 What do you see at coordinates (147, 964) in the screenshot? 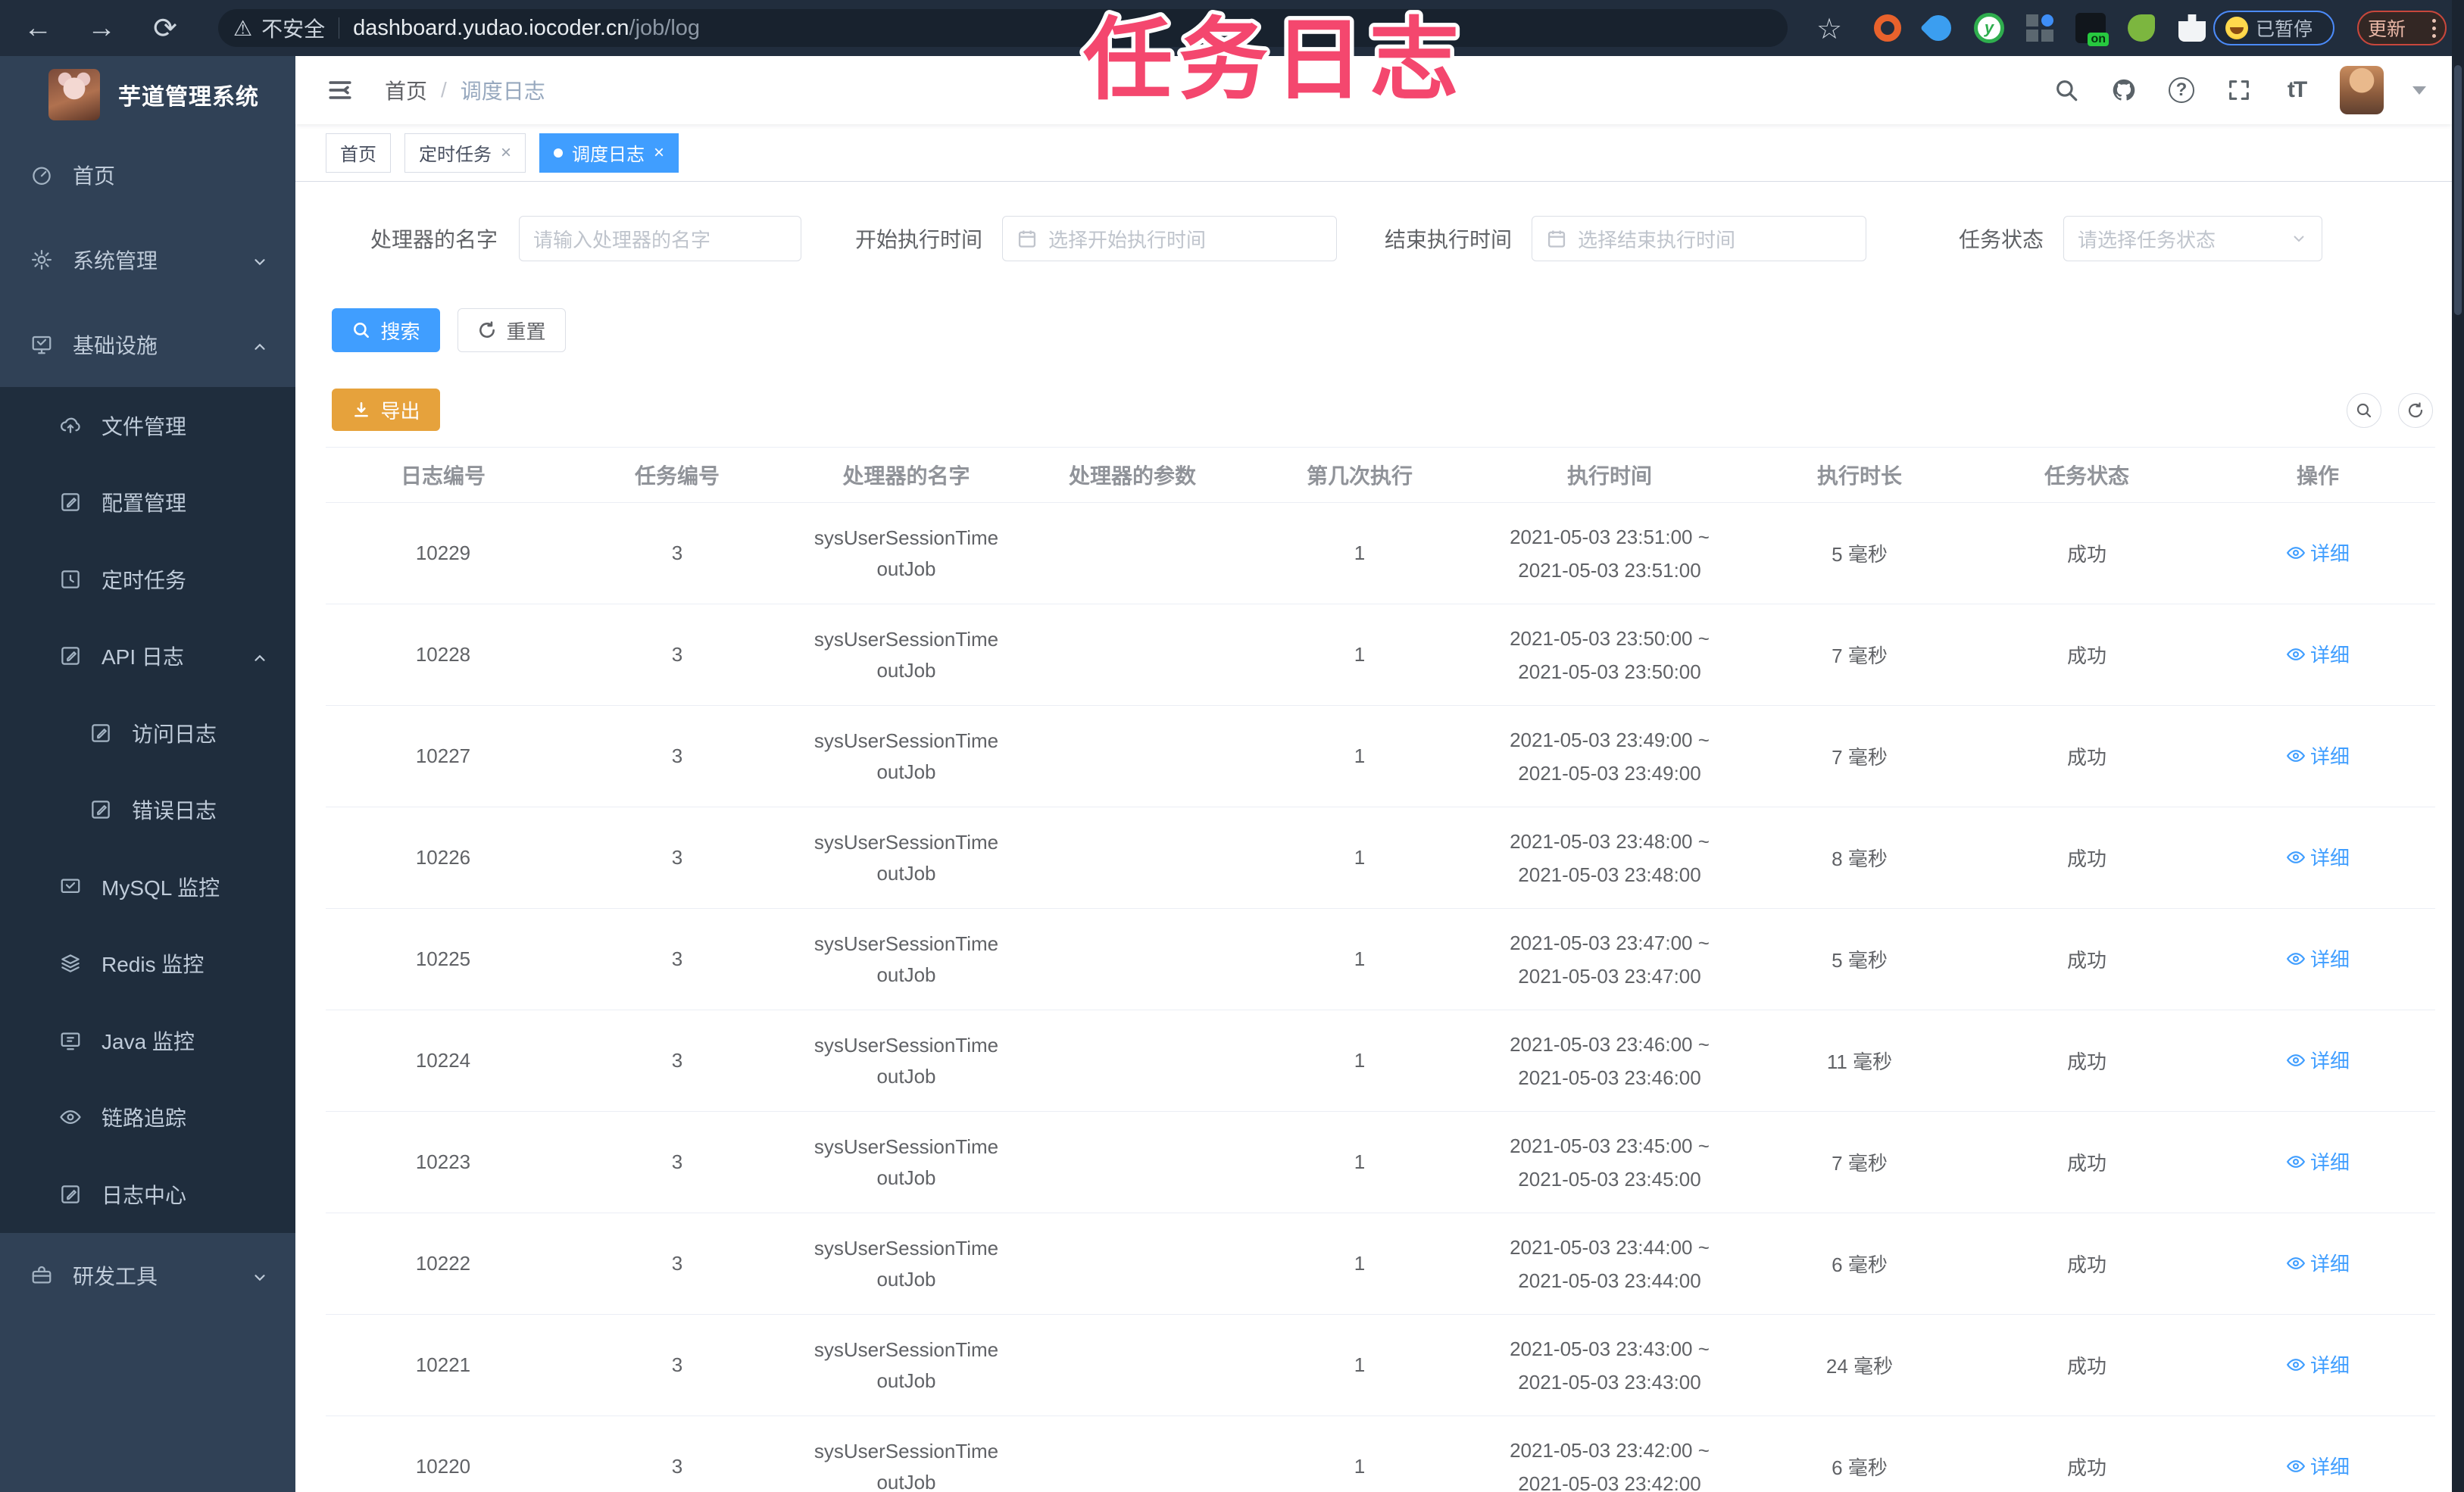
I see `sidebar-item-redis-monitor: Redis 监控` at bounding box center [147, 964].